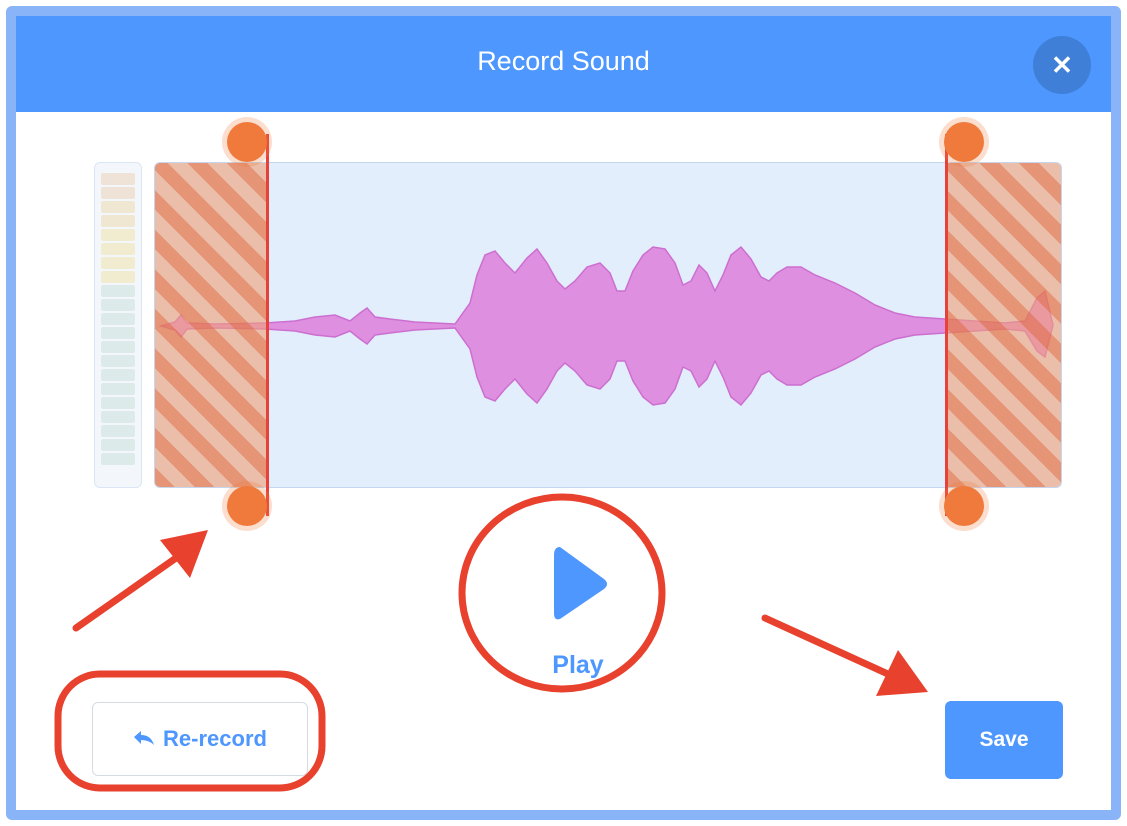  I want to click on trim-region-left, so click(212, 325).